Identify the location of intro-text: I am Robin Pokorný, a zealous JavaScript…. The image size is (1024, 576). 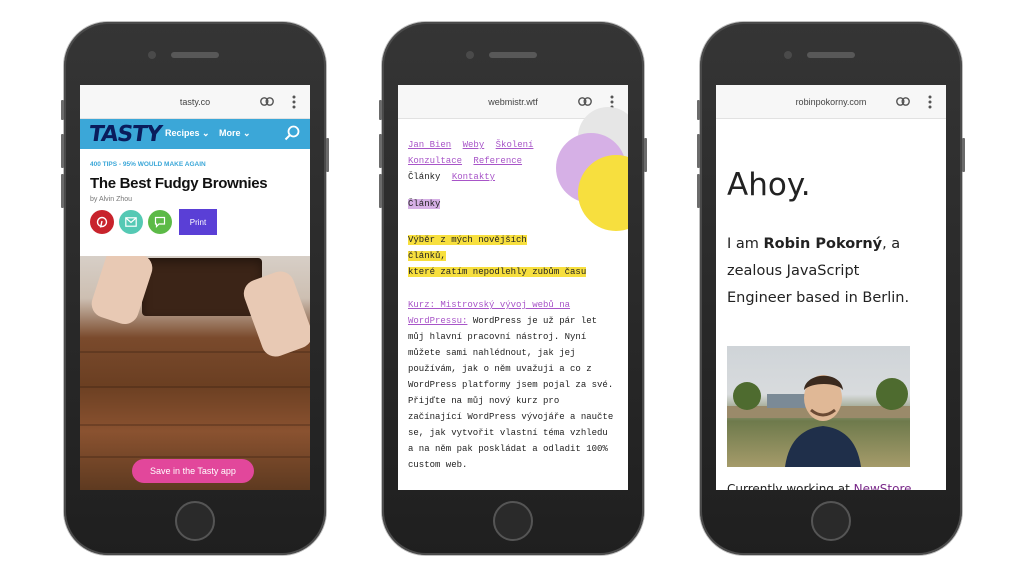
(827, 271).